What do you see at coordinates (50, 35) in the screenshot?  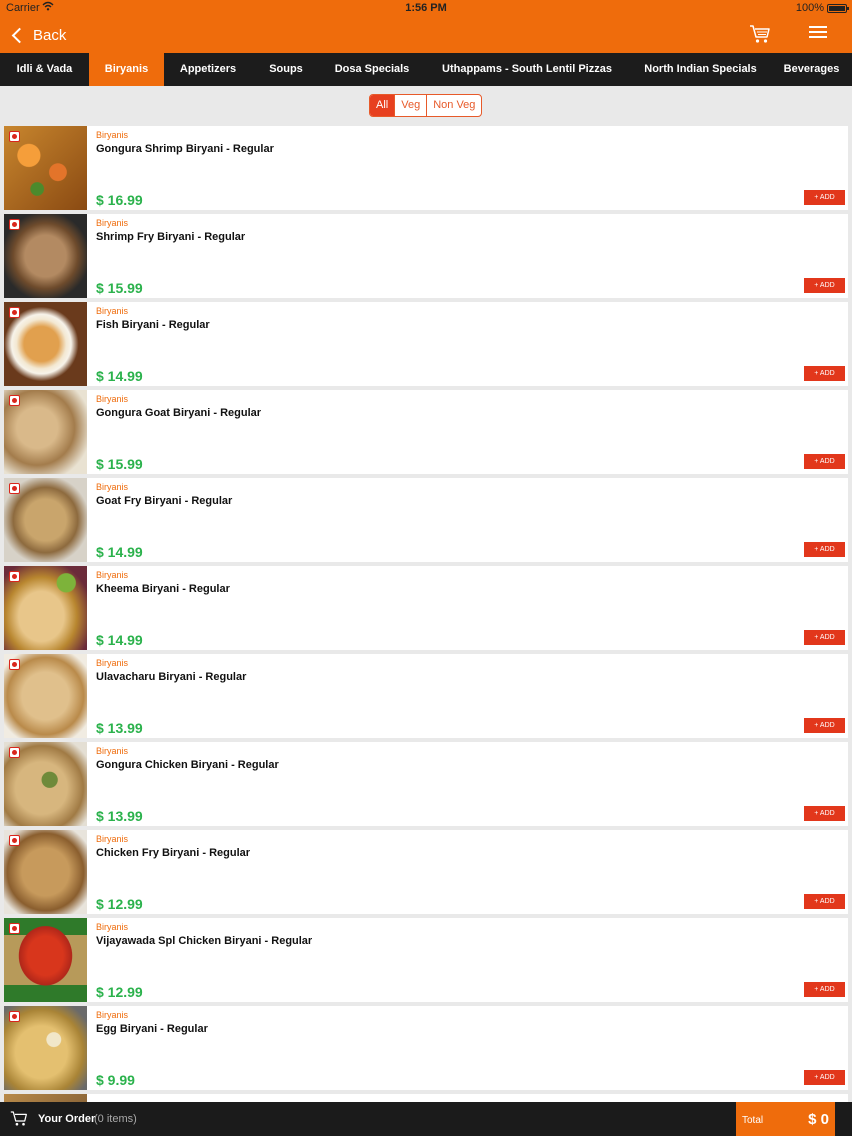 I see `back-label: Back` at bounding box center [50, 35].